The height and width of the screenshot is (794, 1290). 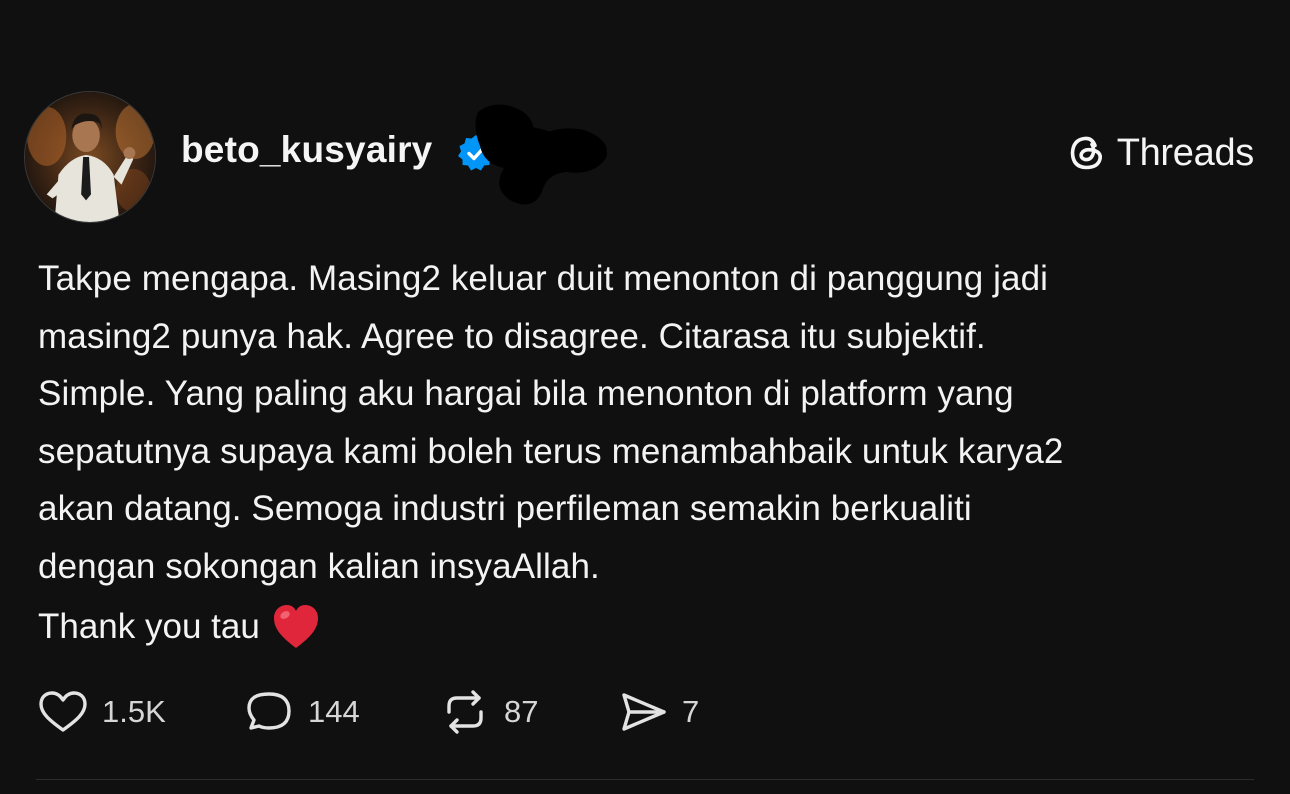 What do you see at coordinates (465, 712) in the screenshot?
I see `repost-icon` at bounding box center [465, 712].